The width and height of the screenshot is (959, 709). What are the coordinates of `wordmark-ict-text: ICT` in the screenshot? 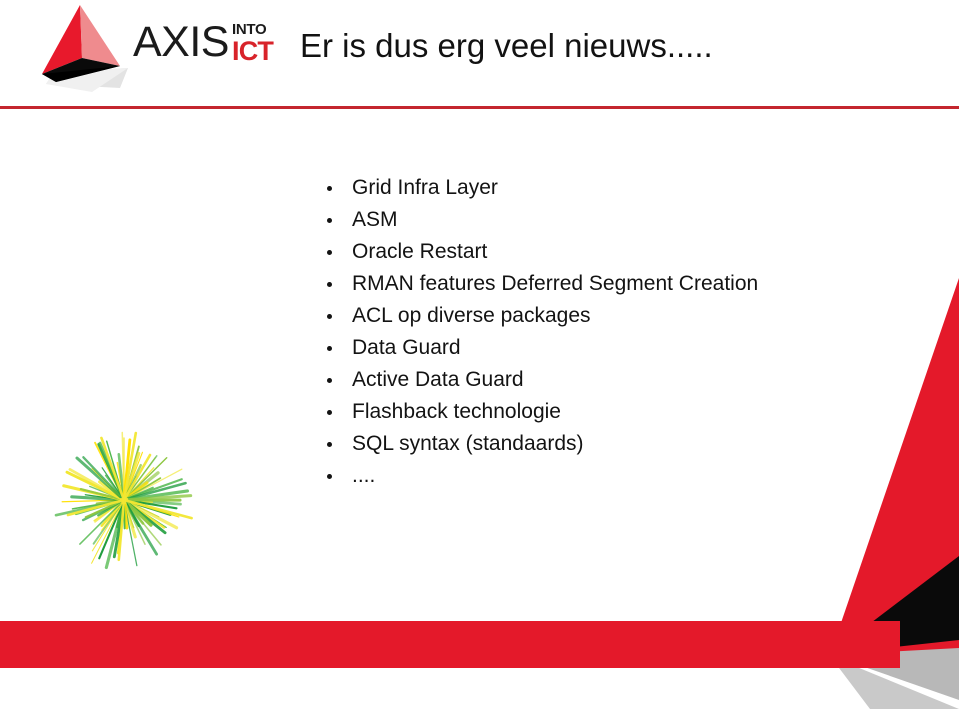 It's located at (253, 51).